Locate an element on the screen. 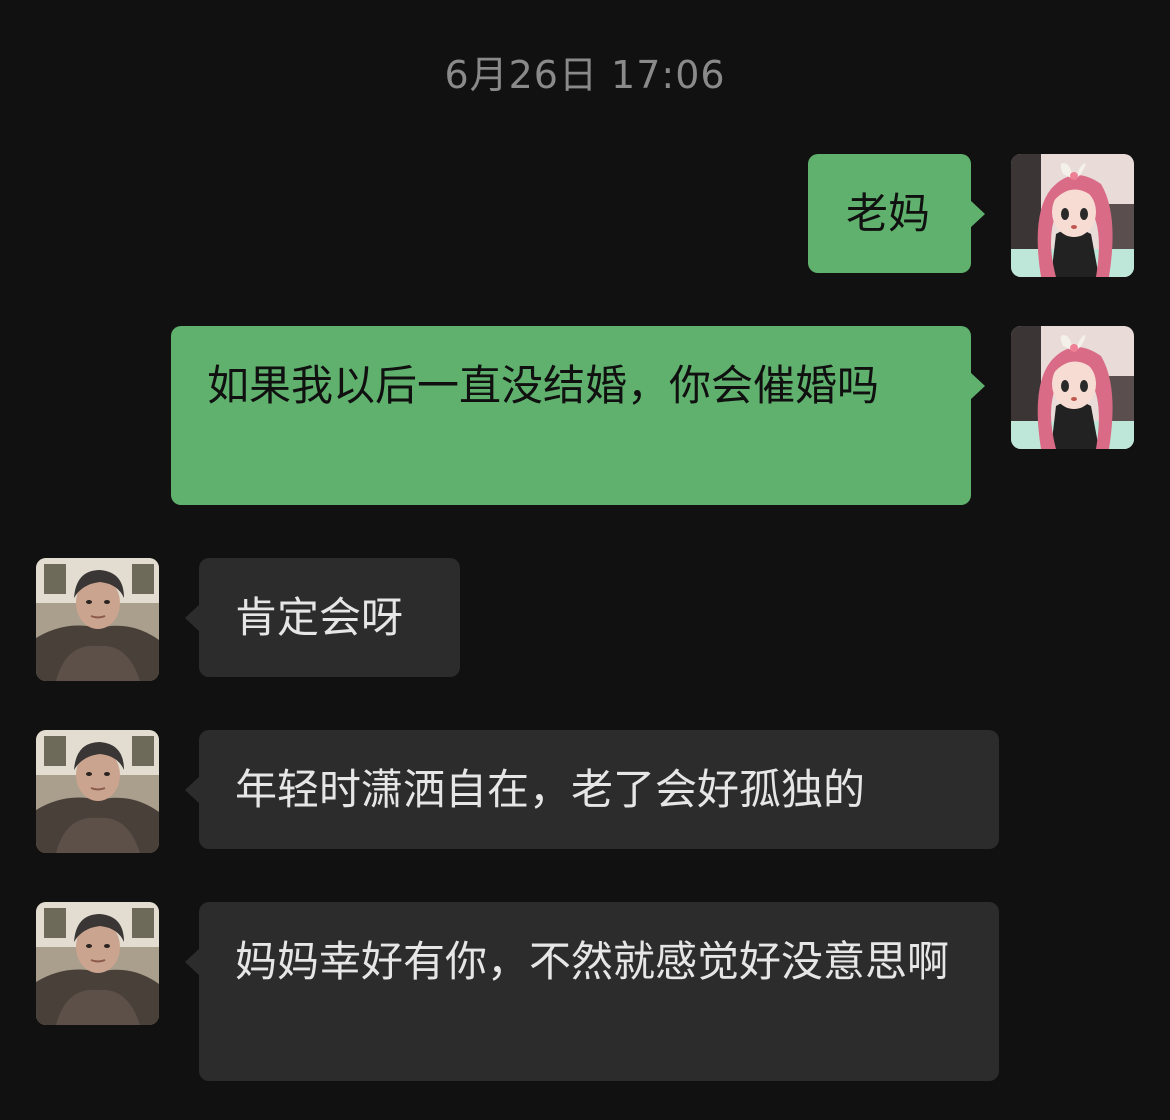 This screenshot has height=1120, width=1170. message-timestamp: 6月26日 17:06 is located at coordinates (585, 75).